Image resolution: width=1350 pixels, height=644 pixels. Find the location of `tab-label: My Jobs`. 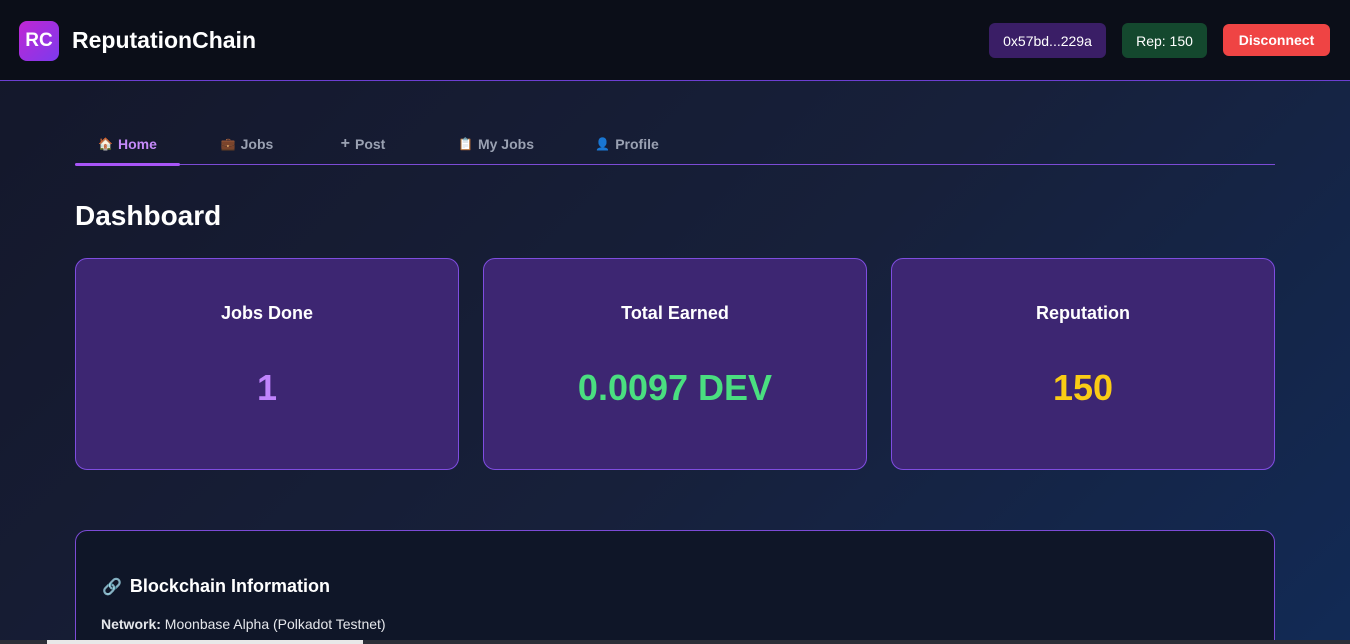

tab-label: My Jobs is located at coordinates (505, 143).